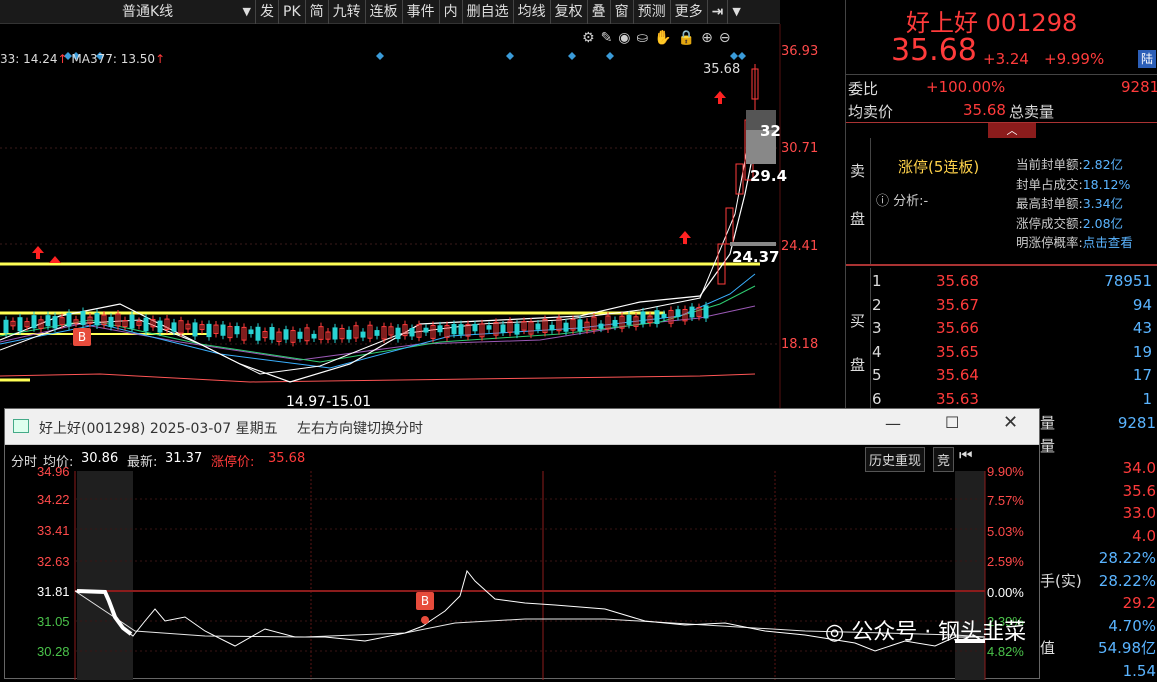 This screenshot has width=1157, height=682. I want to click on list-item: 335.6643, so click(1012, 329).